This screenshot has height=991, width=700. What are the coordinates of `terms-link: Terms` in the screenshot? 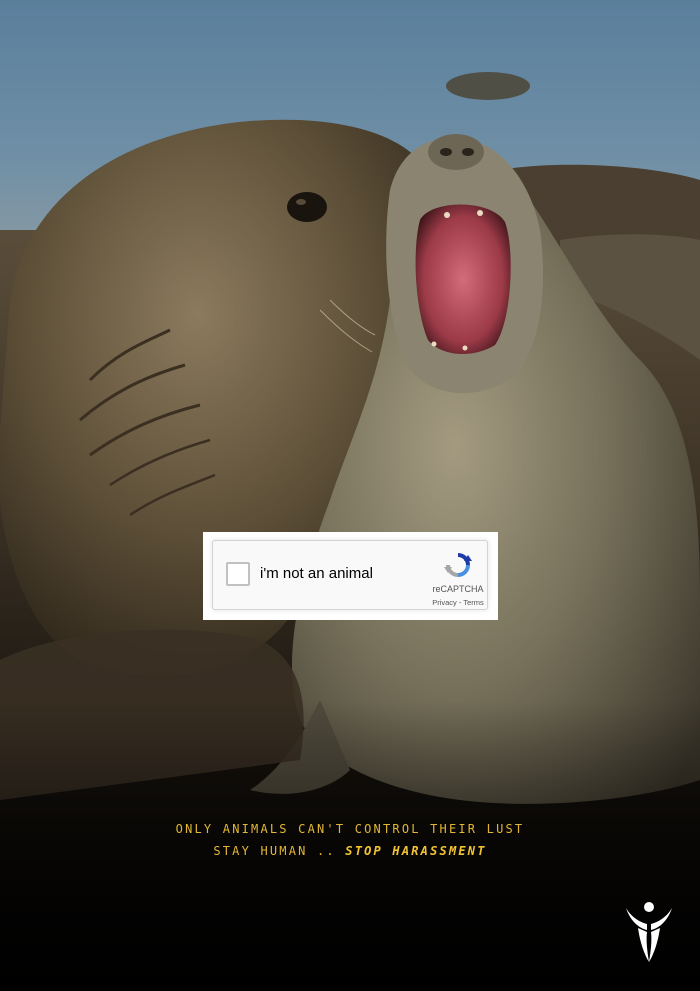 It's located at (473, 602).